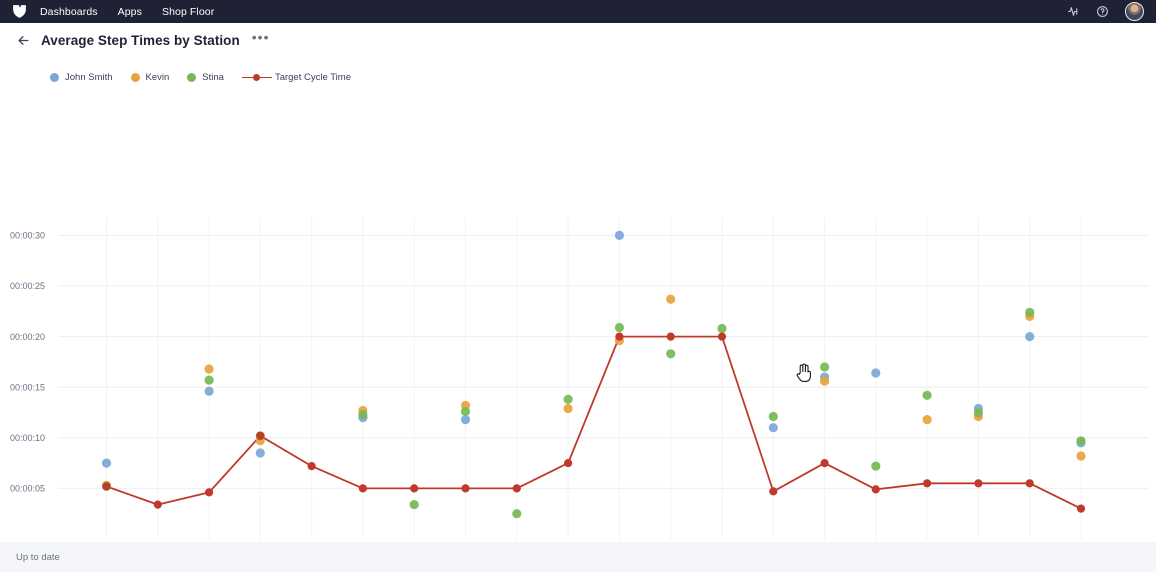 The image size is (1156, 572). Describe the element at coordinates (19, 11) in the screenshot. I see `logo-icon` at that location.